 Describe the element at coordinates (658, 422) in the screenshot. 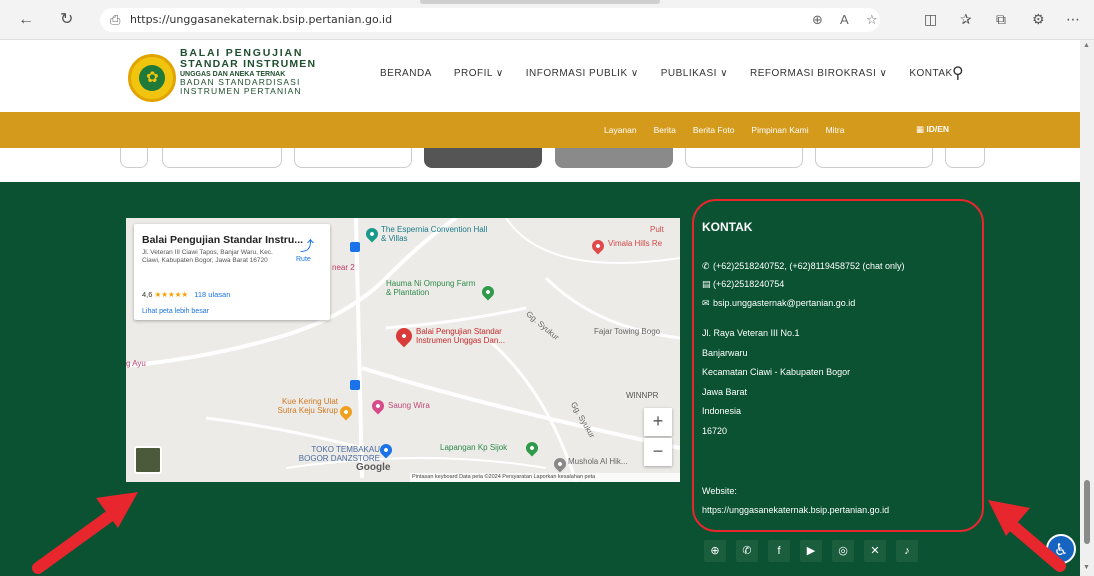

I see `zoom-in-button: +` at that location.